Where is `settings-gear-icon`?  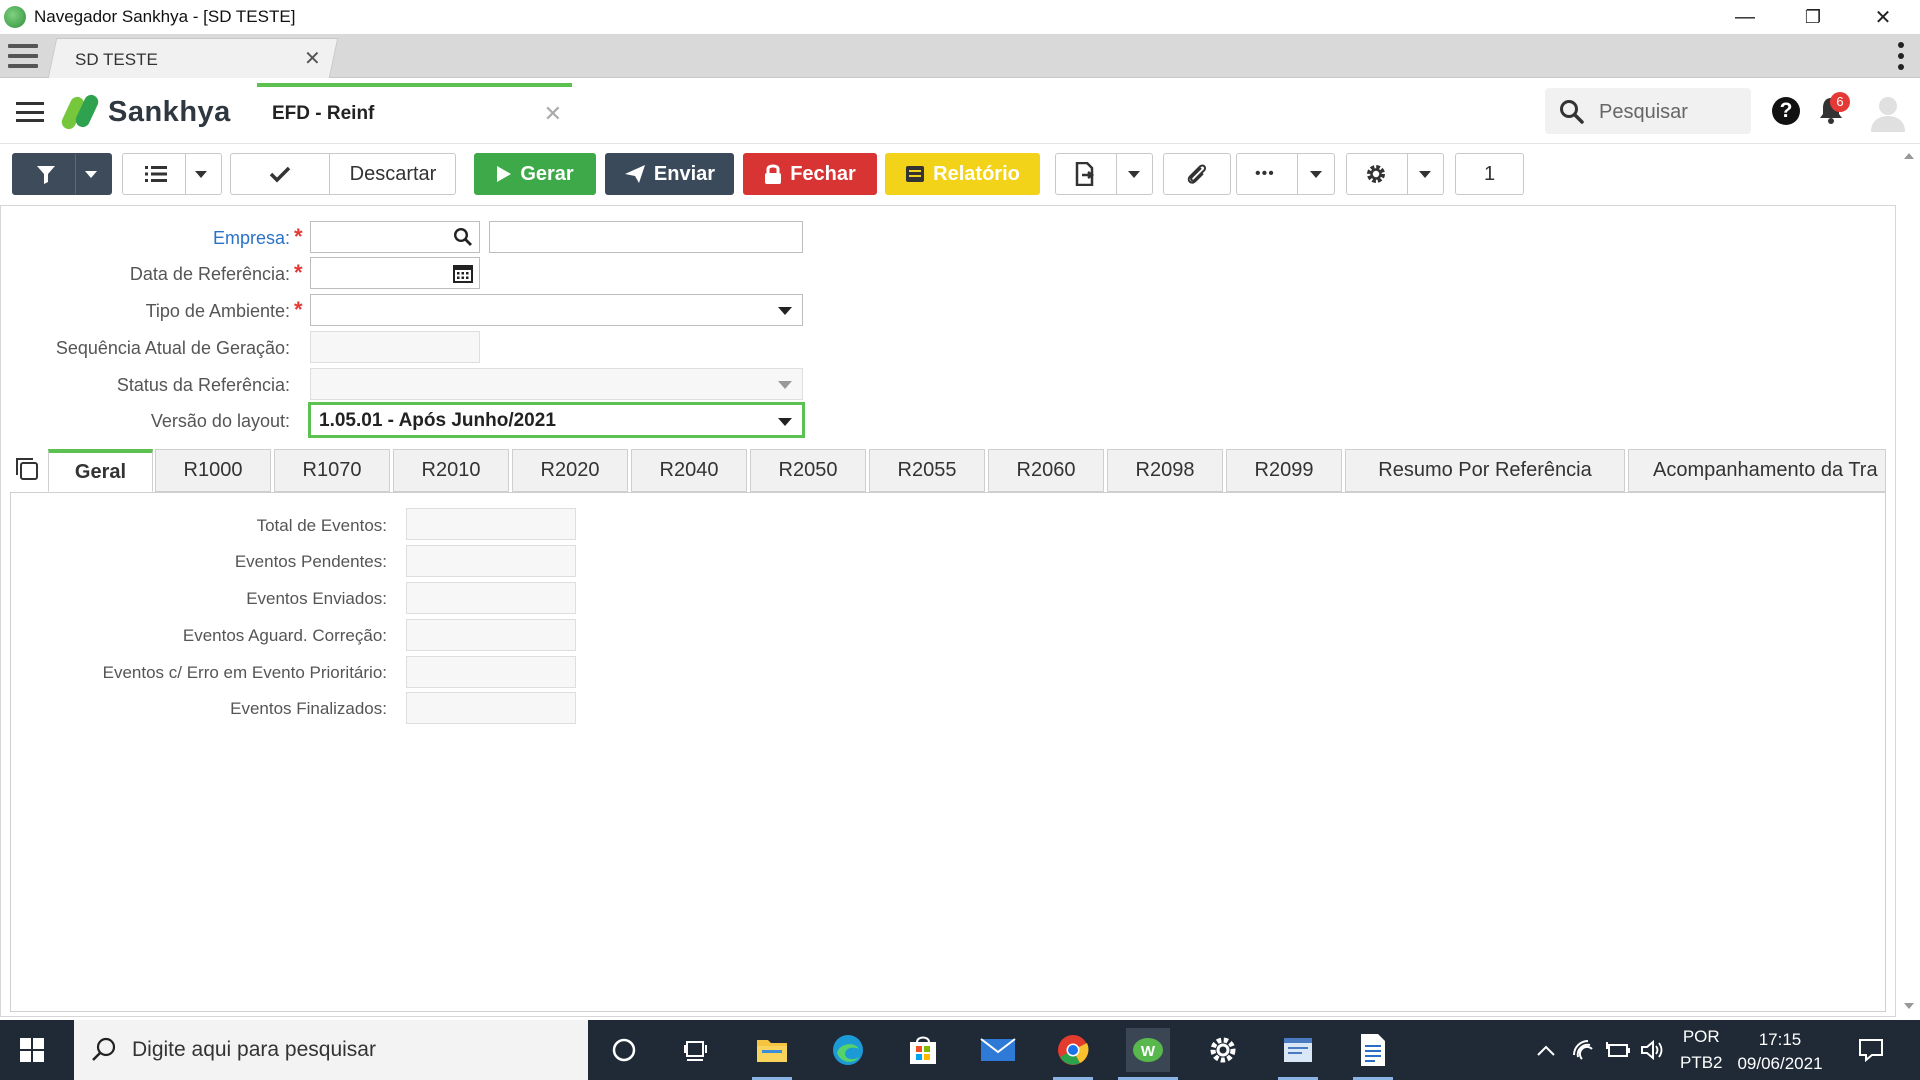
settings-gear-icon is located at coordinates (1223, 1050).